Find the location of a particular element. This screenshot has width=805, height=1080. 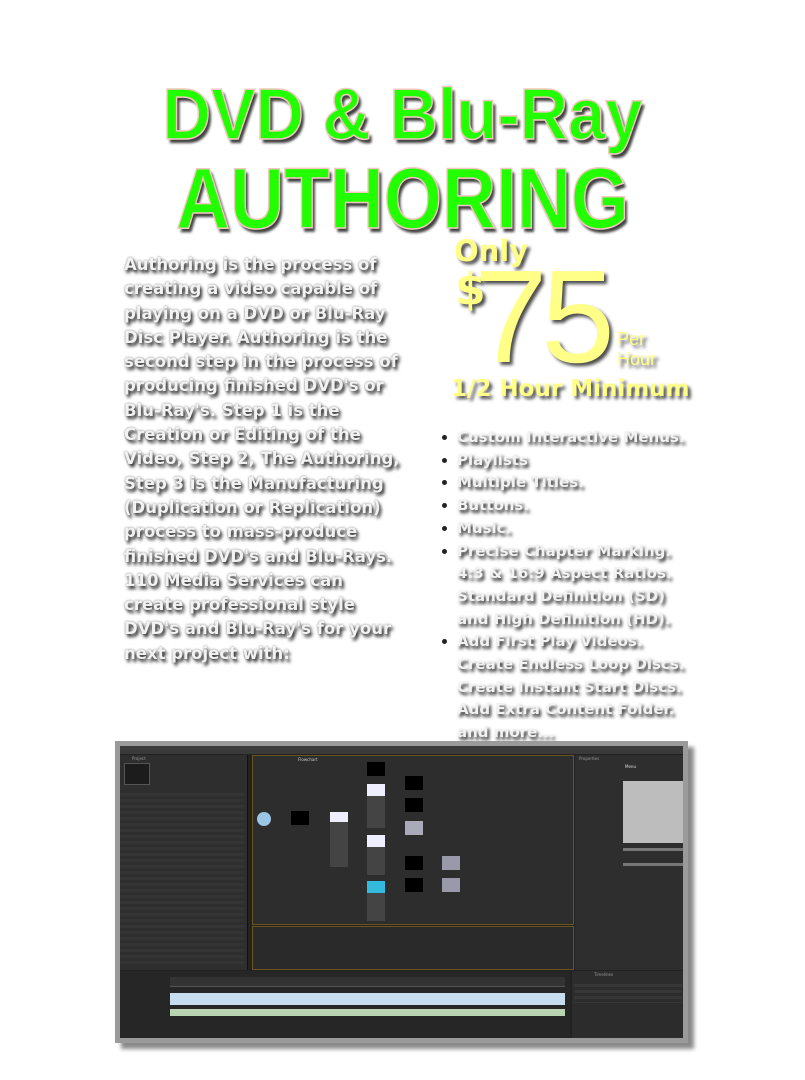

description-line: second step in the process of is located at coordinates (261, 362).